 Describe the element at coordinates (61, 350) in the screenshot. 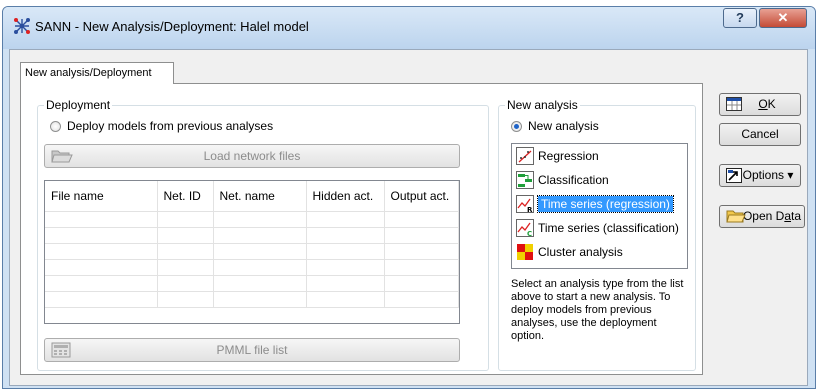

I see `pmml-icon` at that location.